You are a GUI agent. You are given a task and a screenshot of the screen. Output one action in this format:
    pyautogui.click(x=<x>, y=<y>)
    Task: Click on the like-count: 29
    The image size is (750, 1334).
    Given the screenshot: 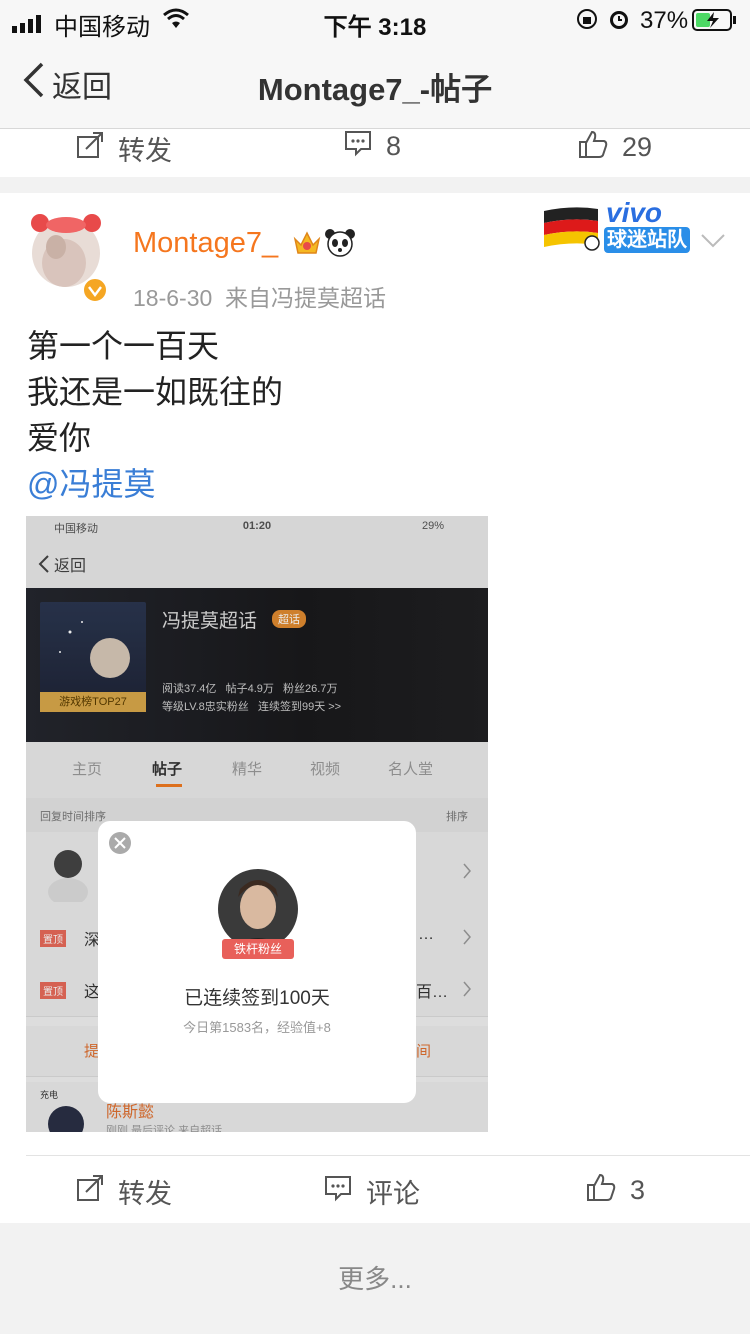 What is the action you would take?
    pyautogui.click(x=637, y=147)
    